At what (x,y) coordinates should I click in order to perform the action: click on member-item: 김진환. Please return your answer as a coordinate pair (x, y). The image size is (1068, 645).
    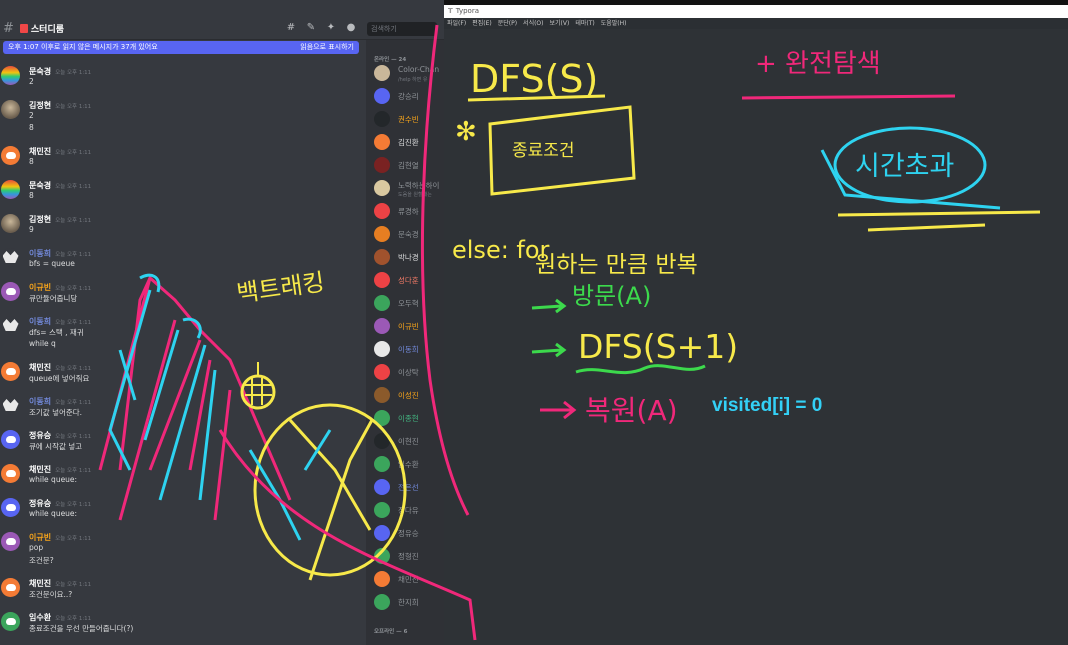
    Looking at the image, I should click on (409, 143).